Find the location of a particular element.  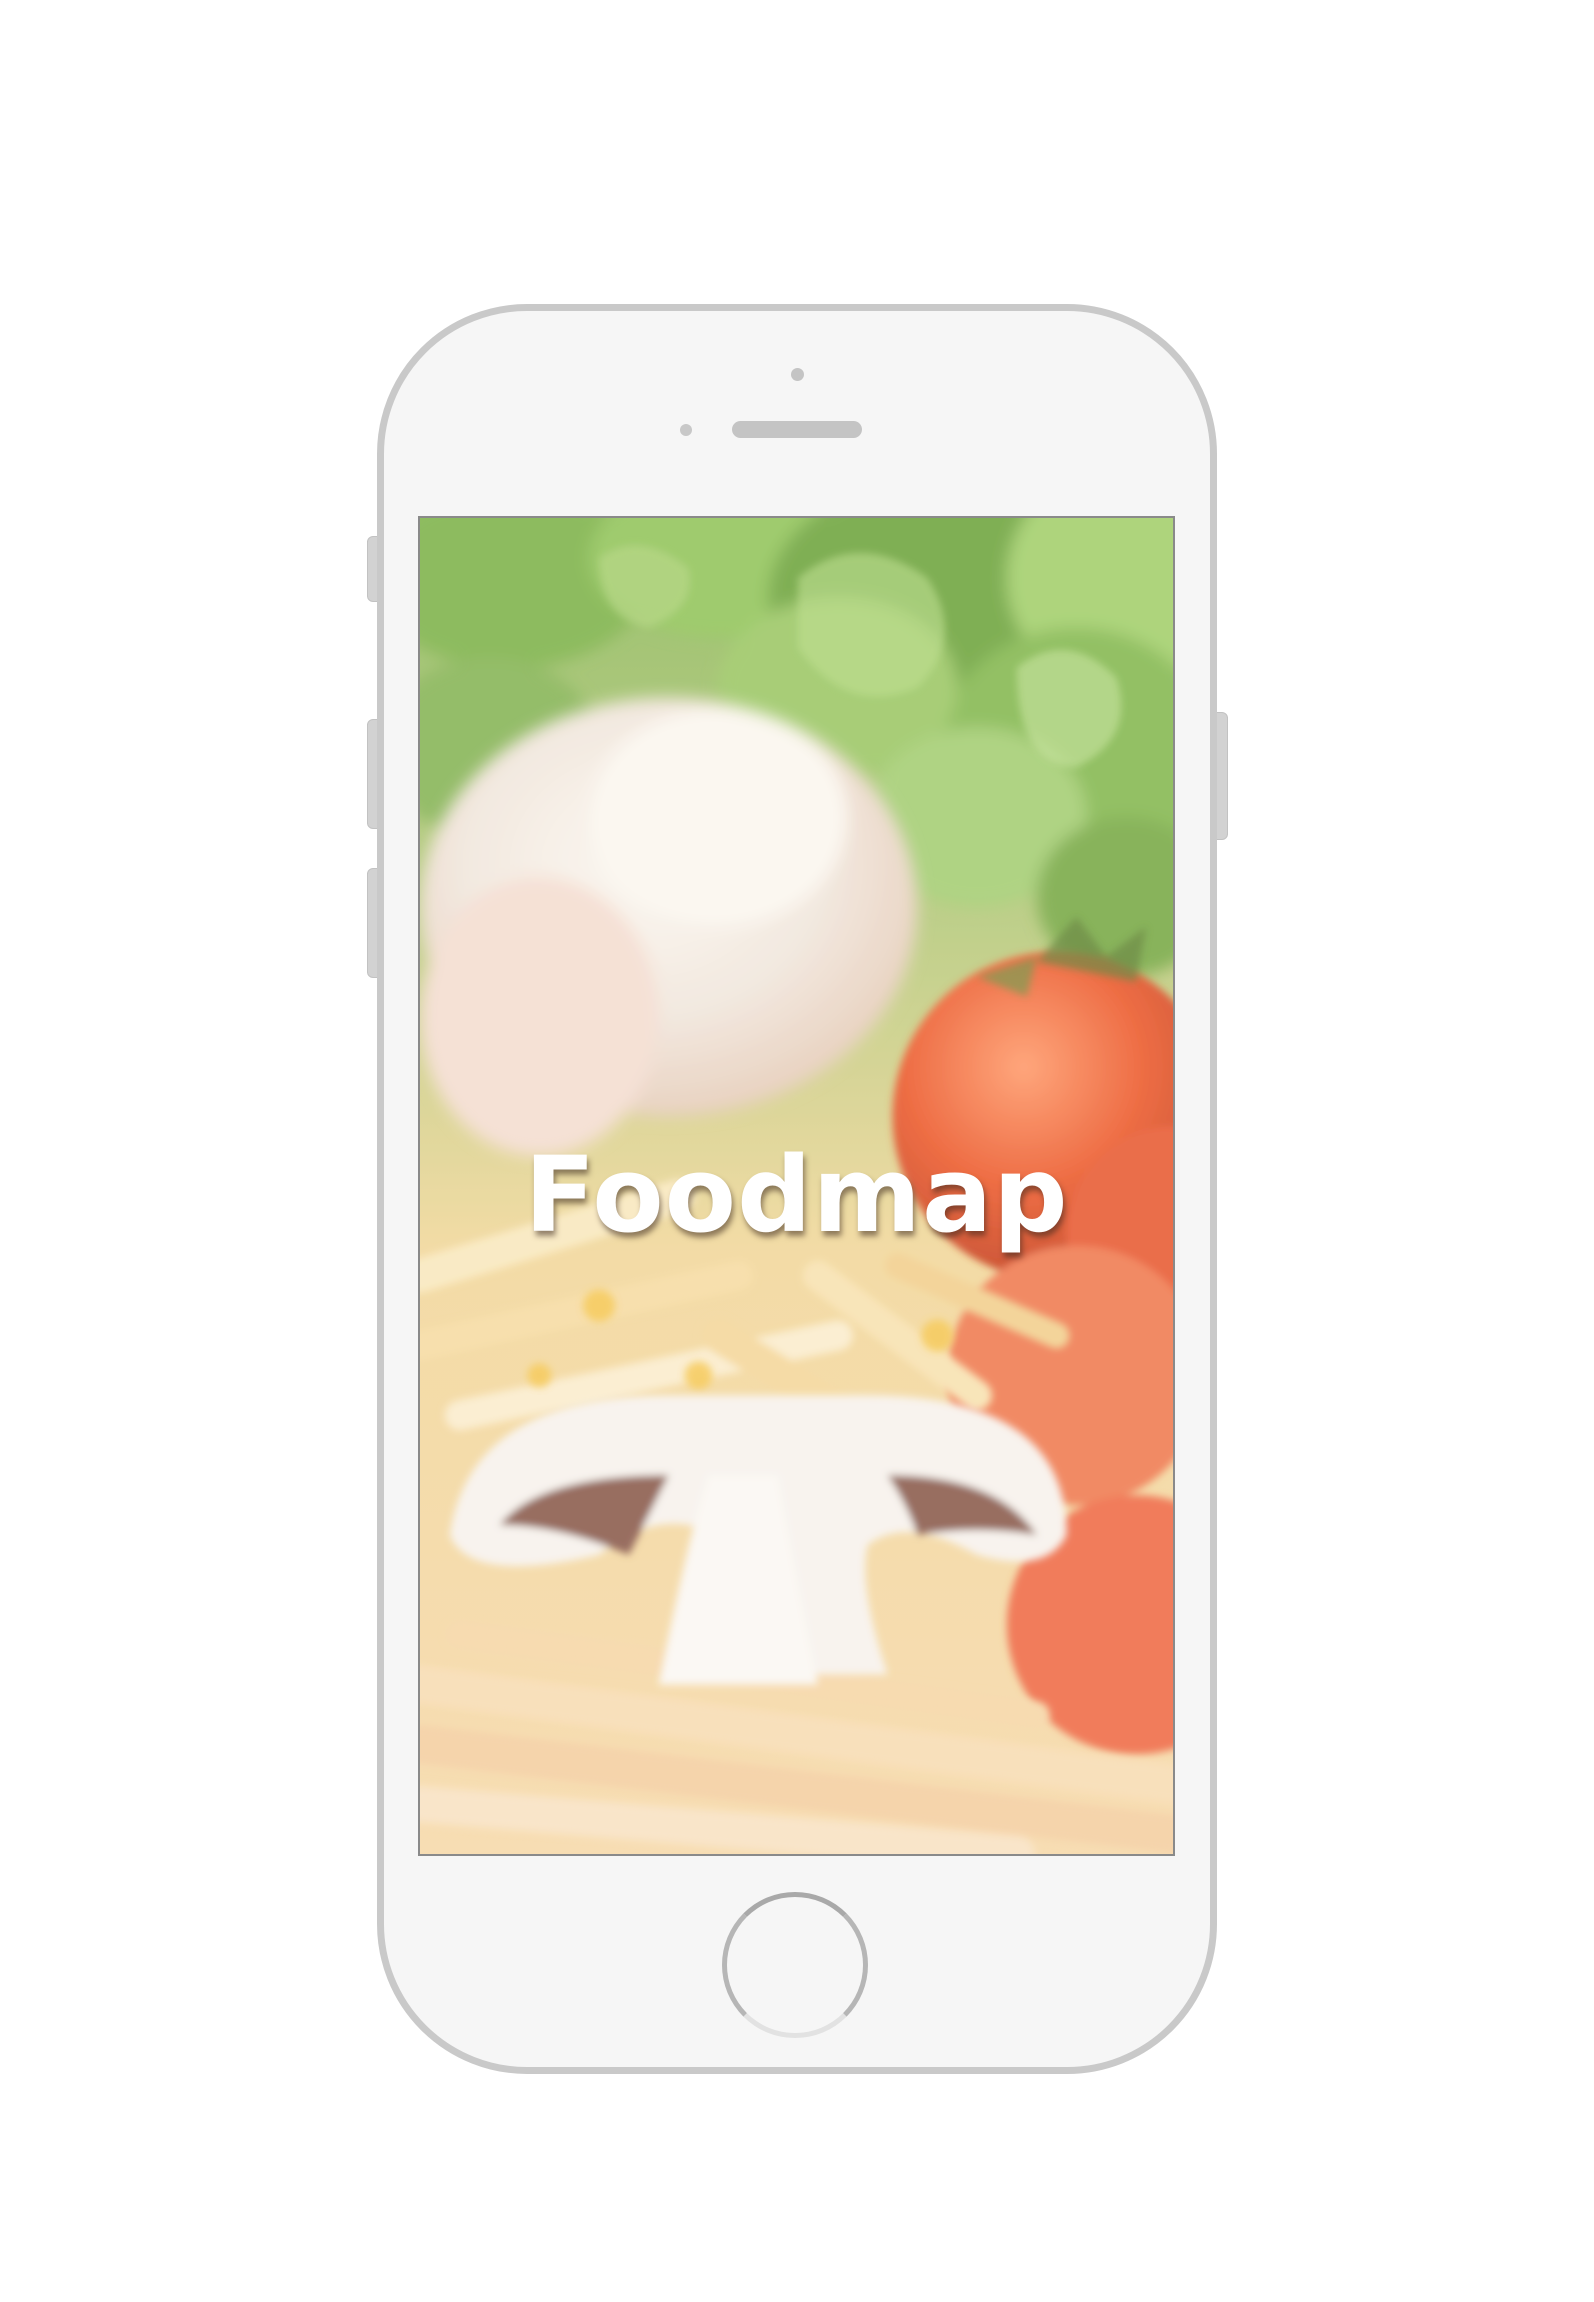

power-button is located at coordinates (1222, 776).